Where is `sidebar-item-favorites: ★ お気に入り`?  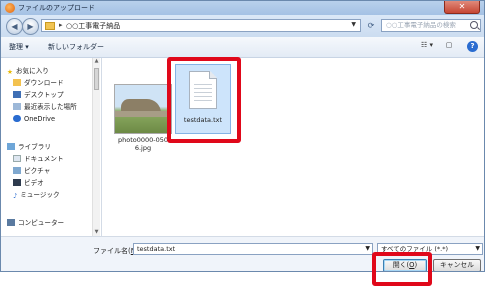 sidebar-item-favorites: ★ お気に入り is located at coordinates (28, 71).